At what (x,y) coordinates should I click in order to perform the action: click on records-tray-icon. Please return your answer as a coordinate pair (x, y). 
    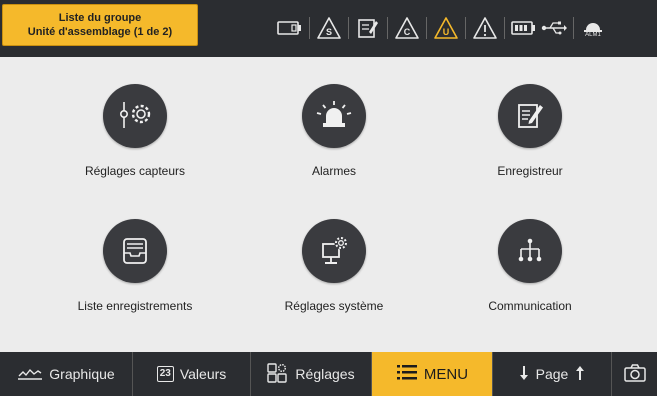
    Looking at the image, I should click on (135, 251).